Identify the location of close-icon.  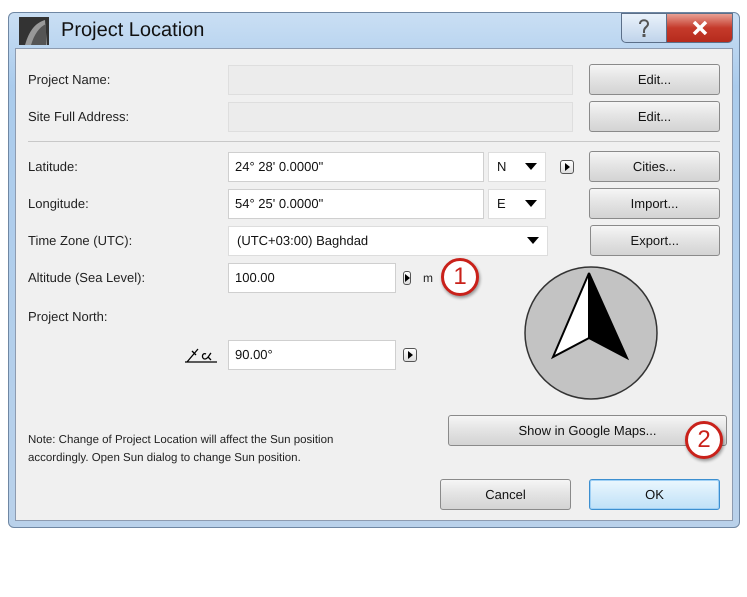
(700, 28).